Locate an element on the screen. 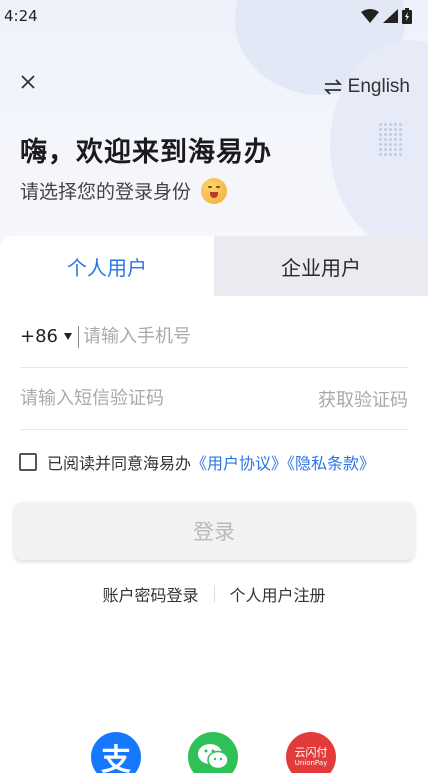 This screenshot has width=428, height=773. unionpay-label: 云闪付 is located at coordinates (311, 752).